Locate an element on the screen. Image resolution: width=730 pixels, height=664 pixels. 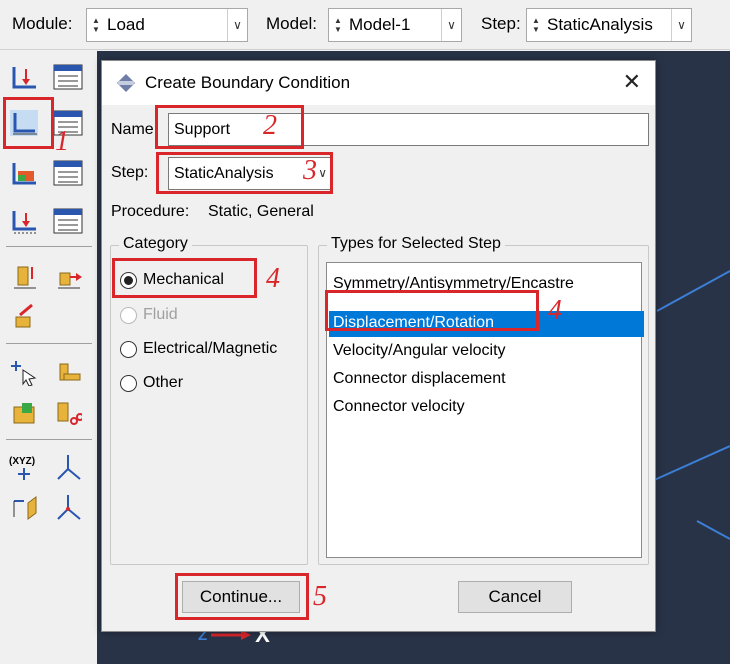
radio-label: Fluid is located at coordinates (160, 314).